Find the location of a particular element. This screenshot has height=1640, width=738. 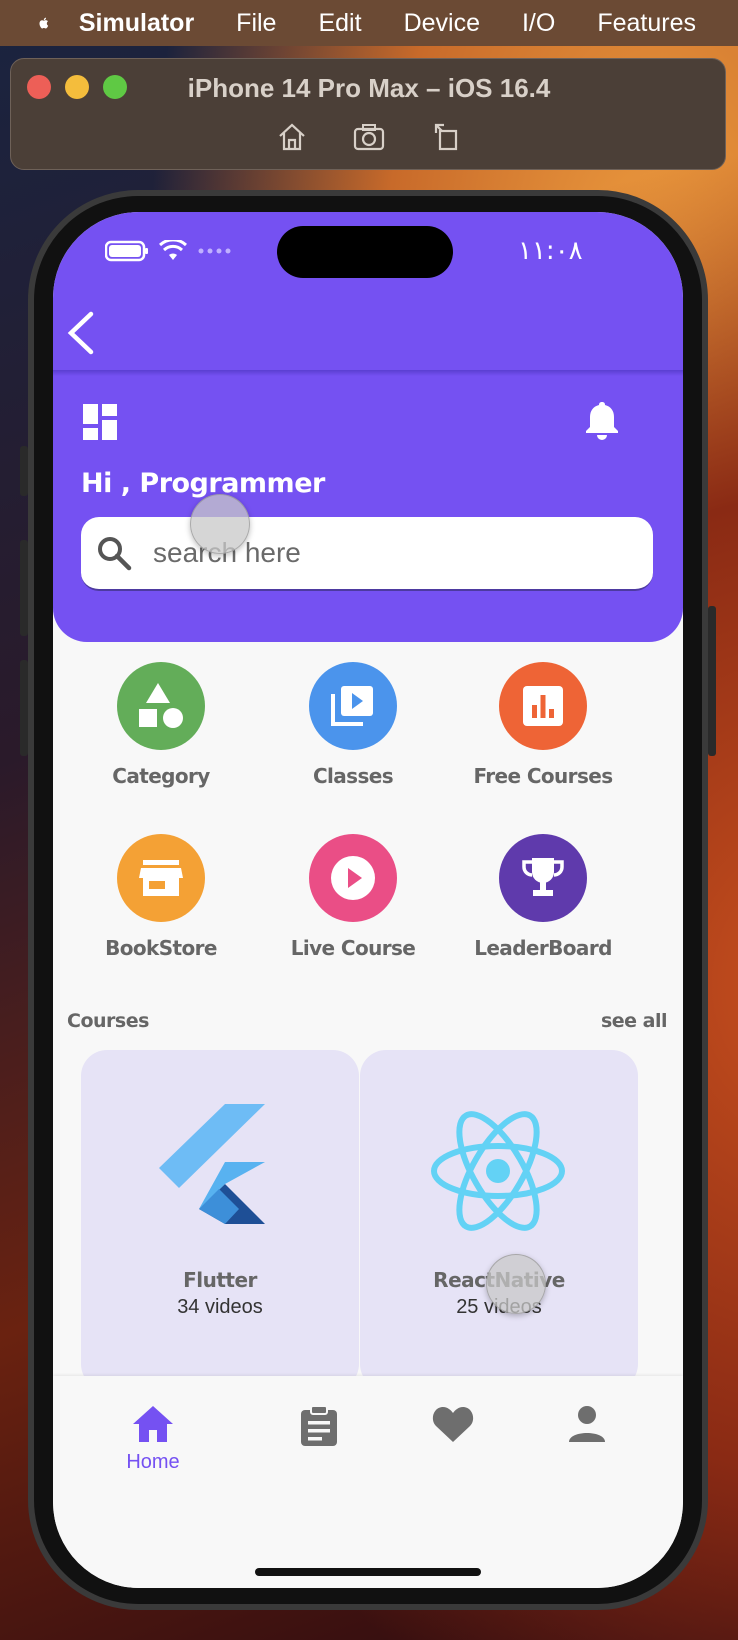

category-item-live-course: Live Course is located at coordinates (353, 897).